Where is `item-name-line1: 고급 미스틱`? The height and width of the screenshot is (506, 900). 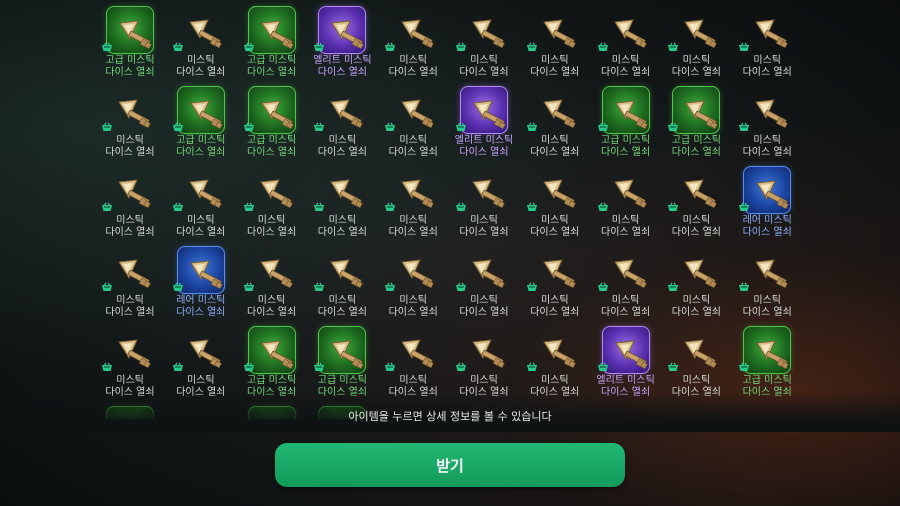 item-name-line1: 고급 미스틱 is located at coordinates (201, 140).